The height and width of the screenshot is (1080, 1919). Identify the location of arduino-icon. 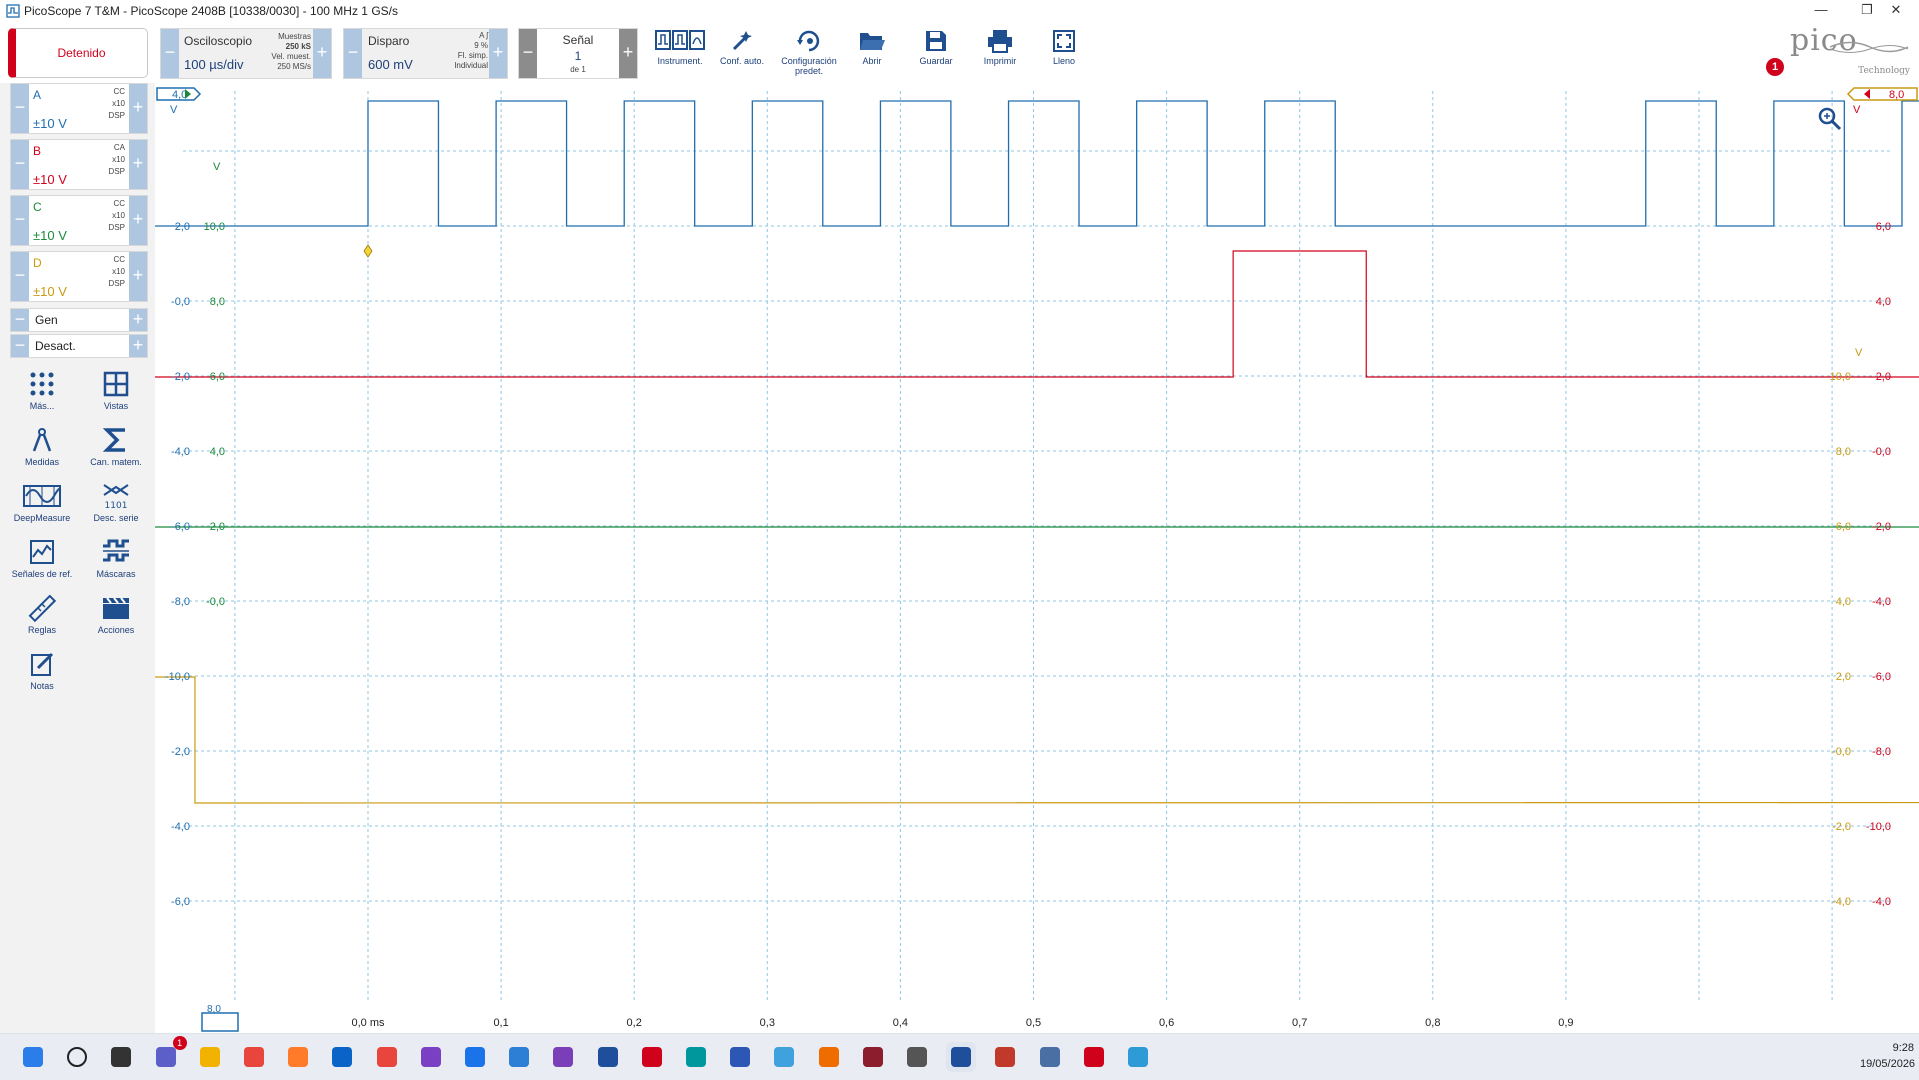
(696, 1057).